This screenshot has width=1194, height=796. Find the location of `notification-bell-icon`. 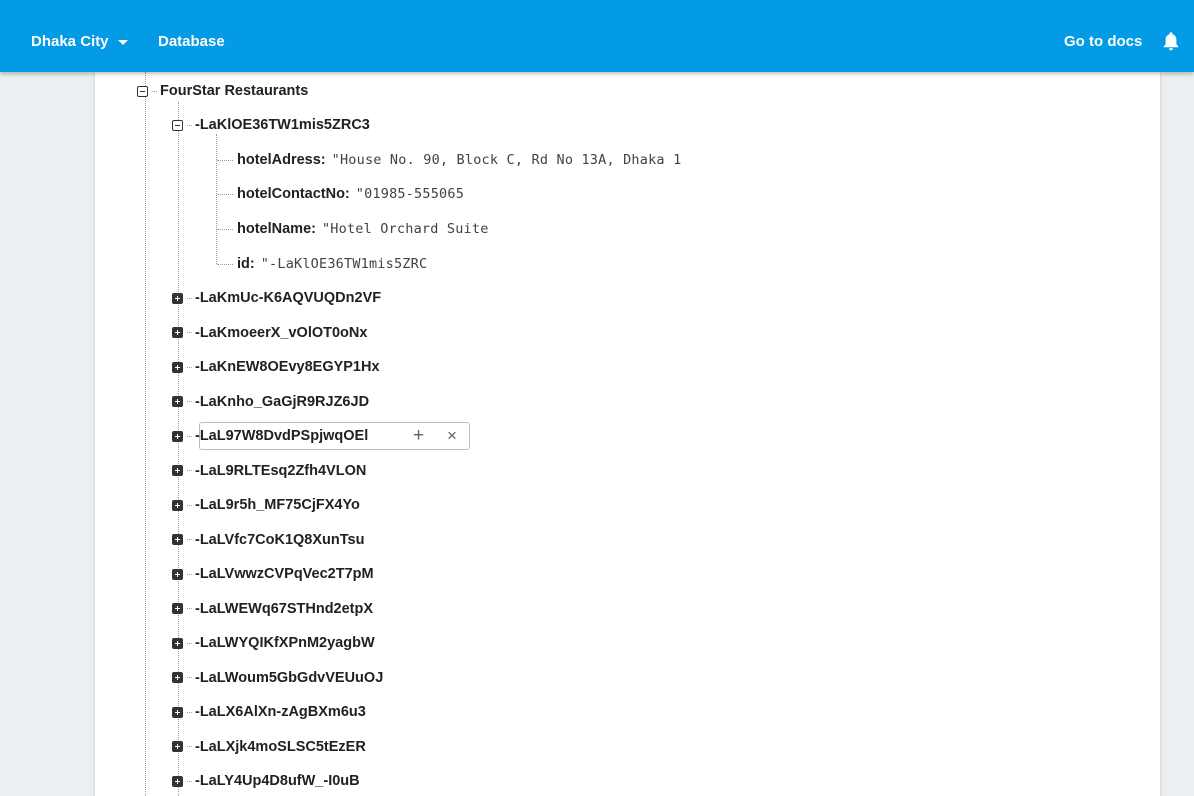

notification-bell-icon is located at coordinates (1171, 41).